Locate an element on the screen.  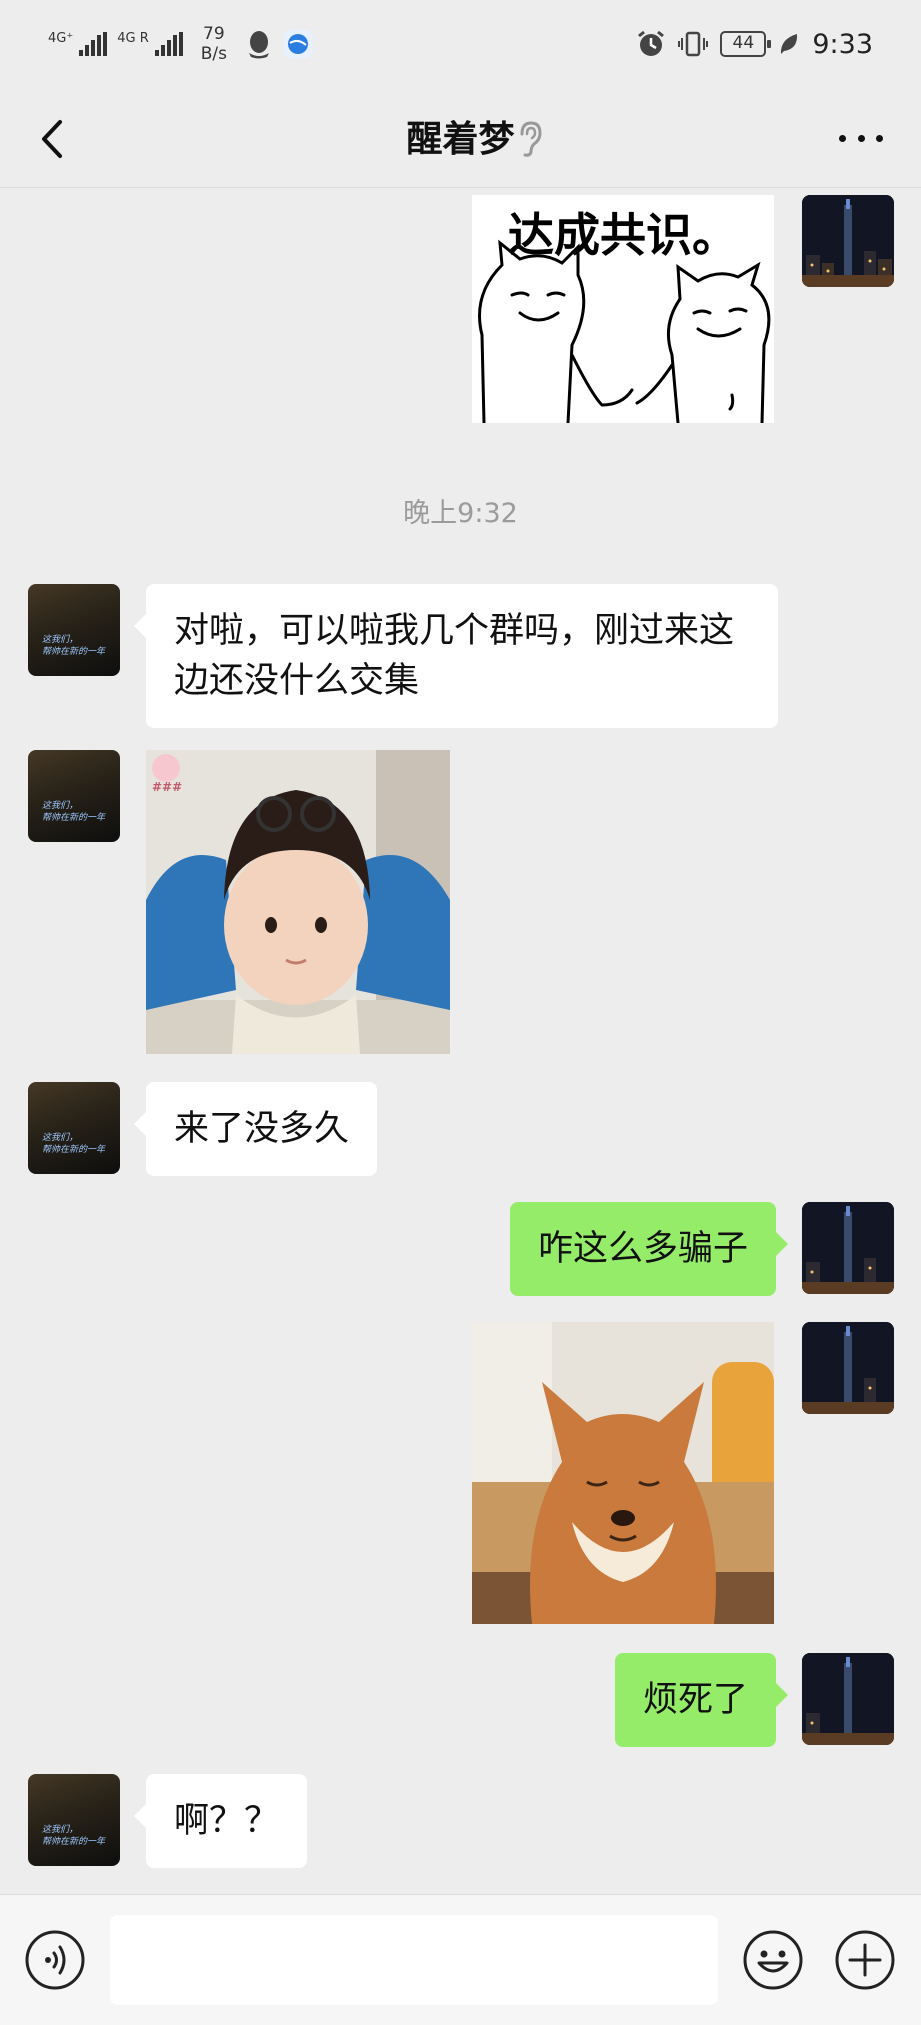
plus-button is located at coordinates (865, 1960).